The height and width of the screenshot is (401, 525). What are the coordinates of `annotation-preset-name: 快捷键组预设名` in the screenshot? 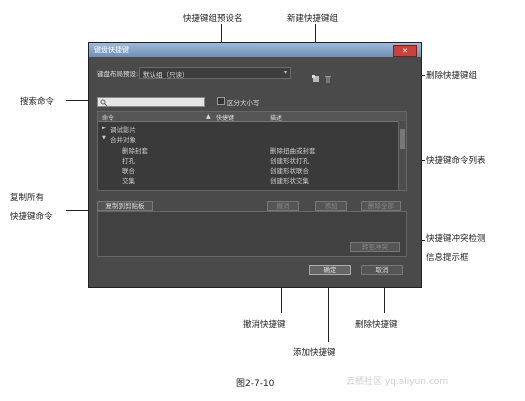 It's located at (213, 19).